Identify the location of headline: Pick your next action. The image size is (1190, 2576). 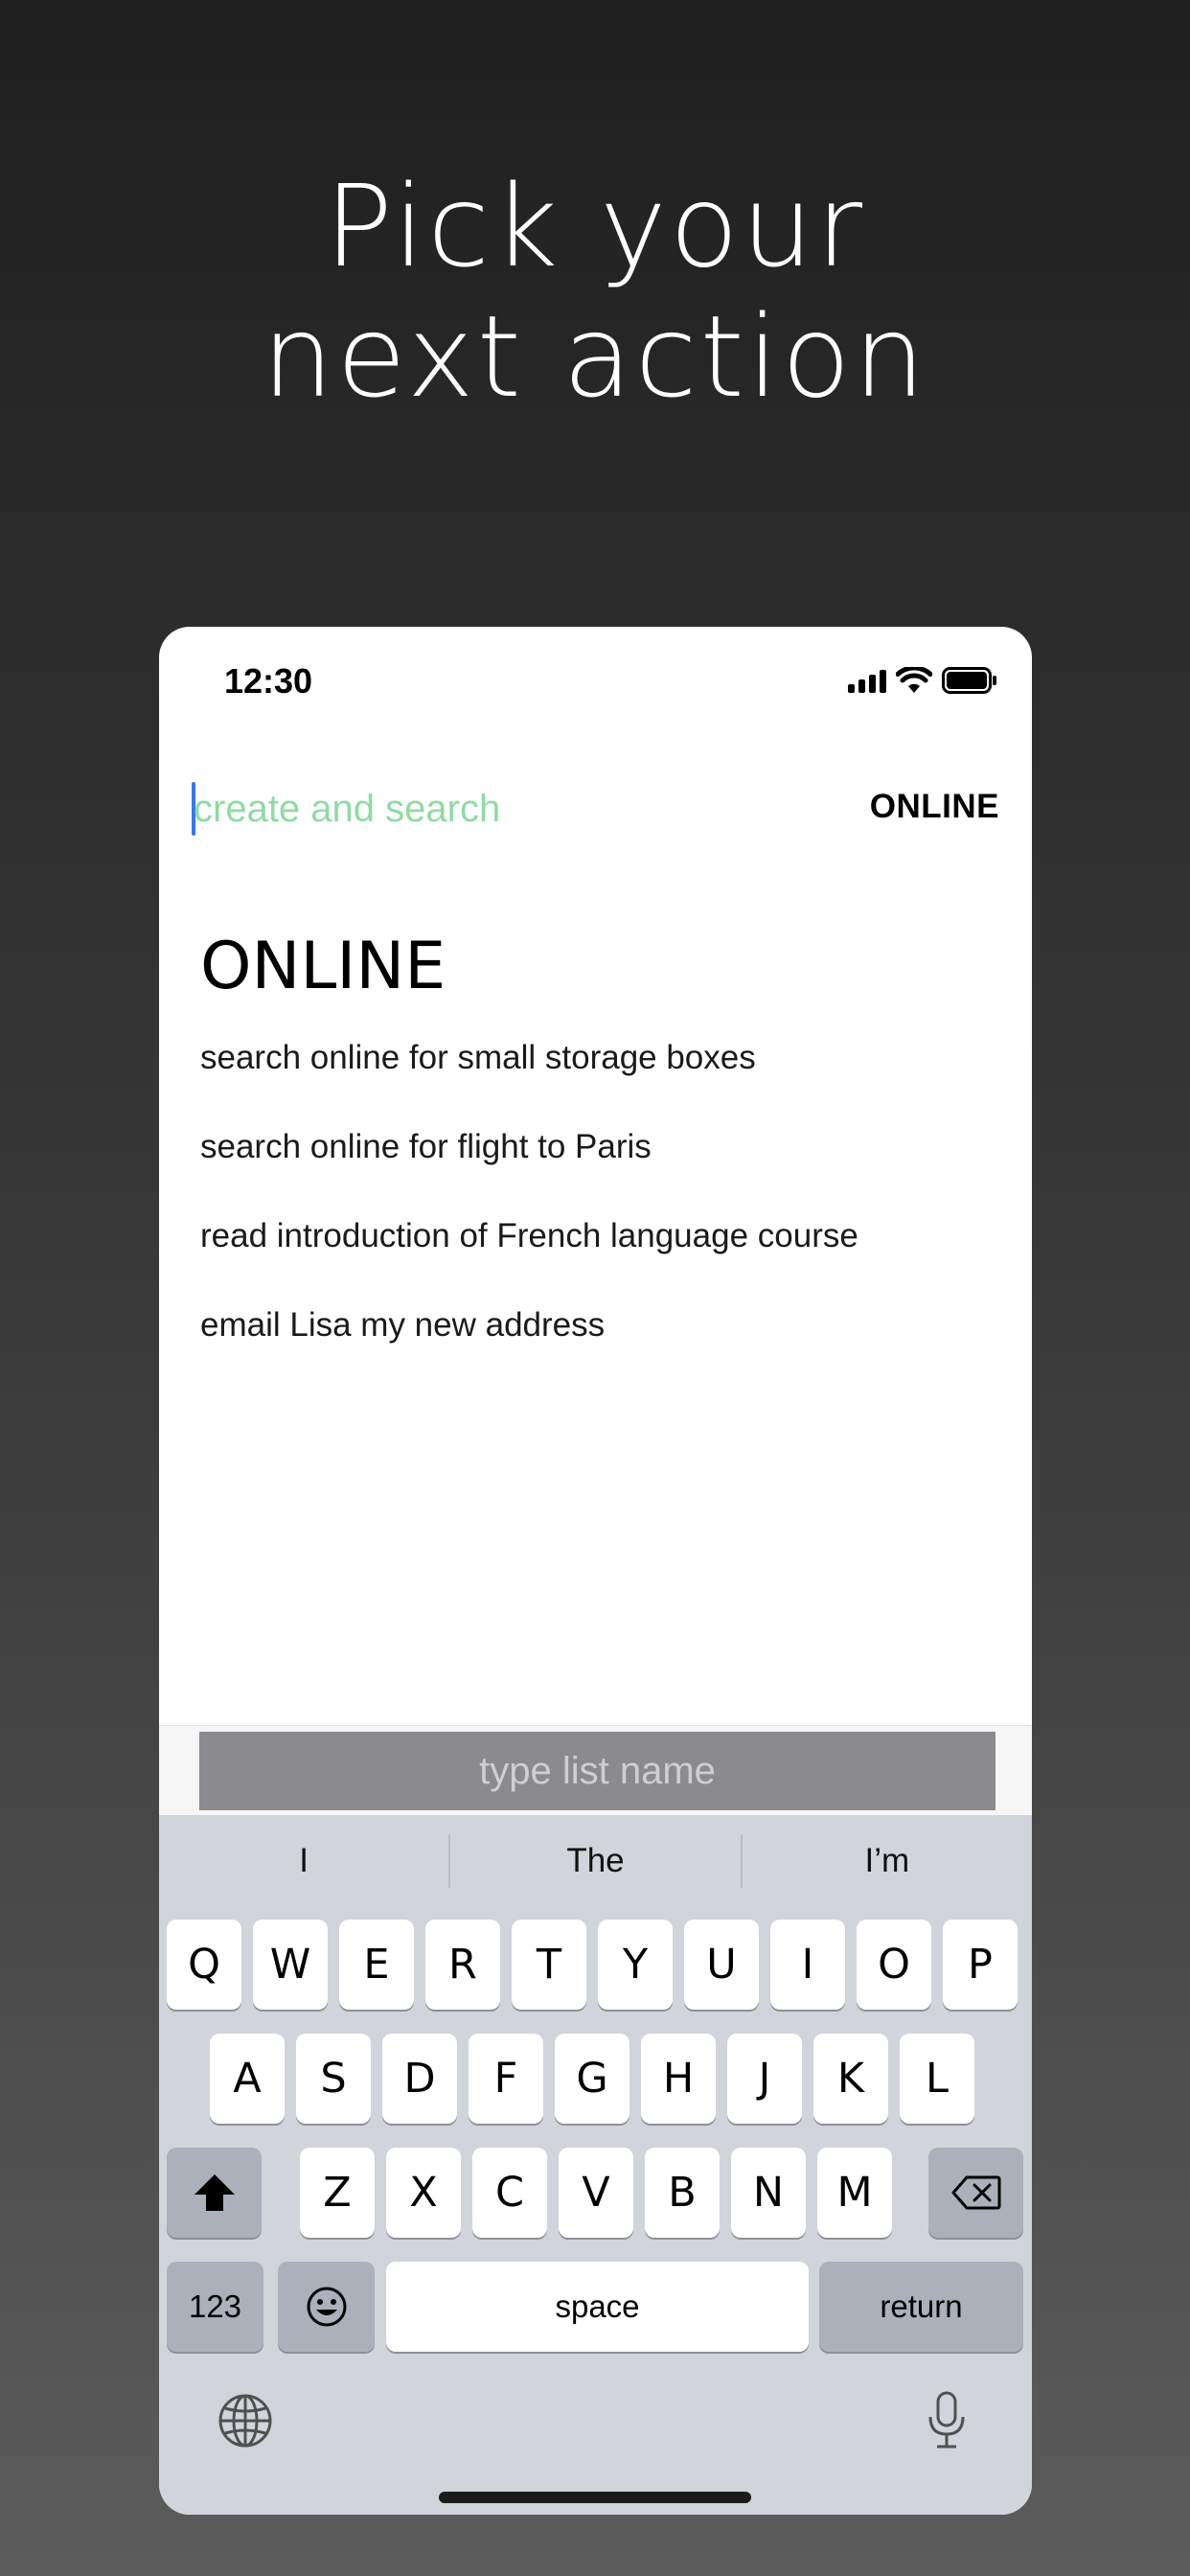
(595, 291).